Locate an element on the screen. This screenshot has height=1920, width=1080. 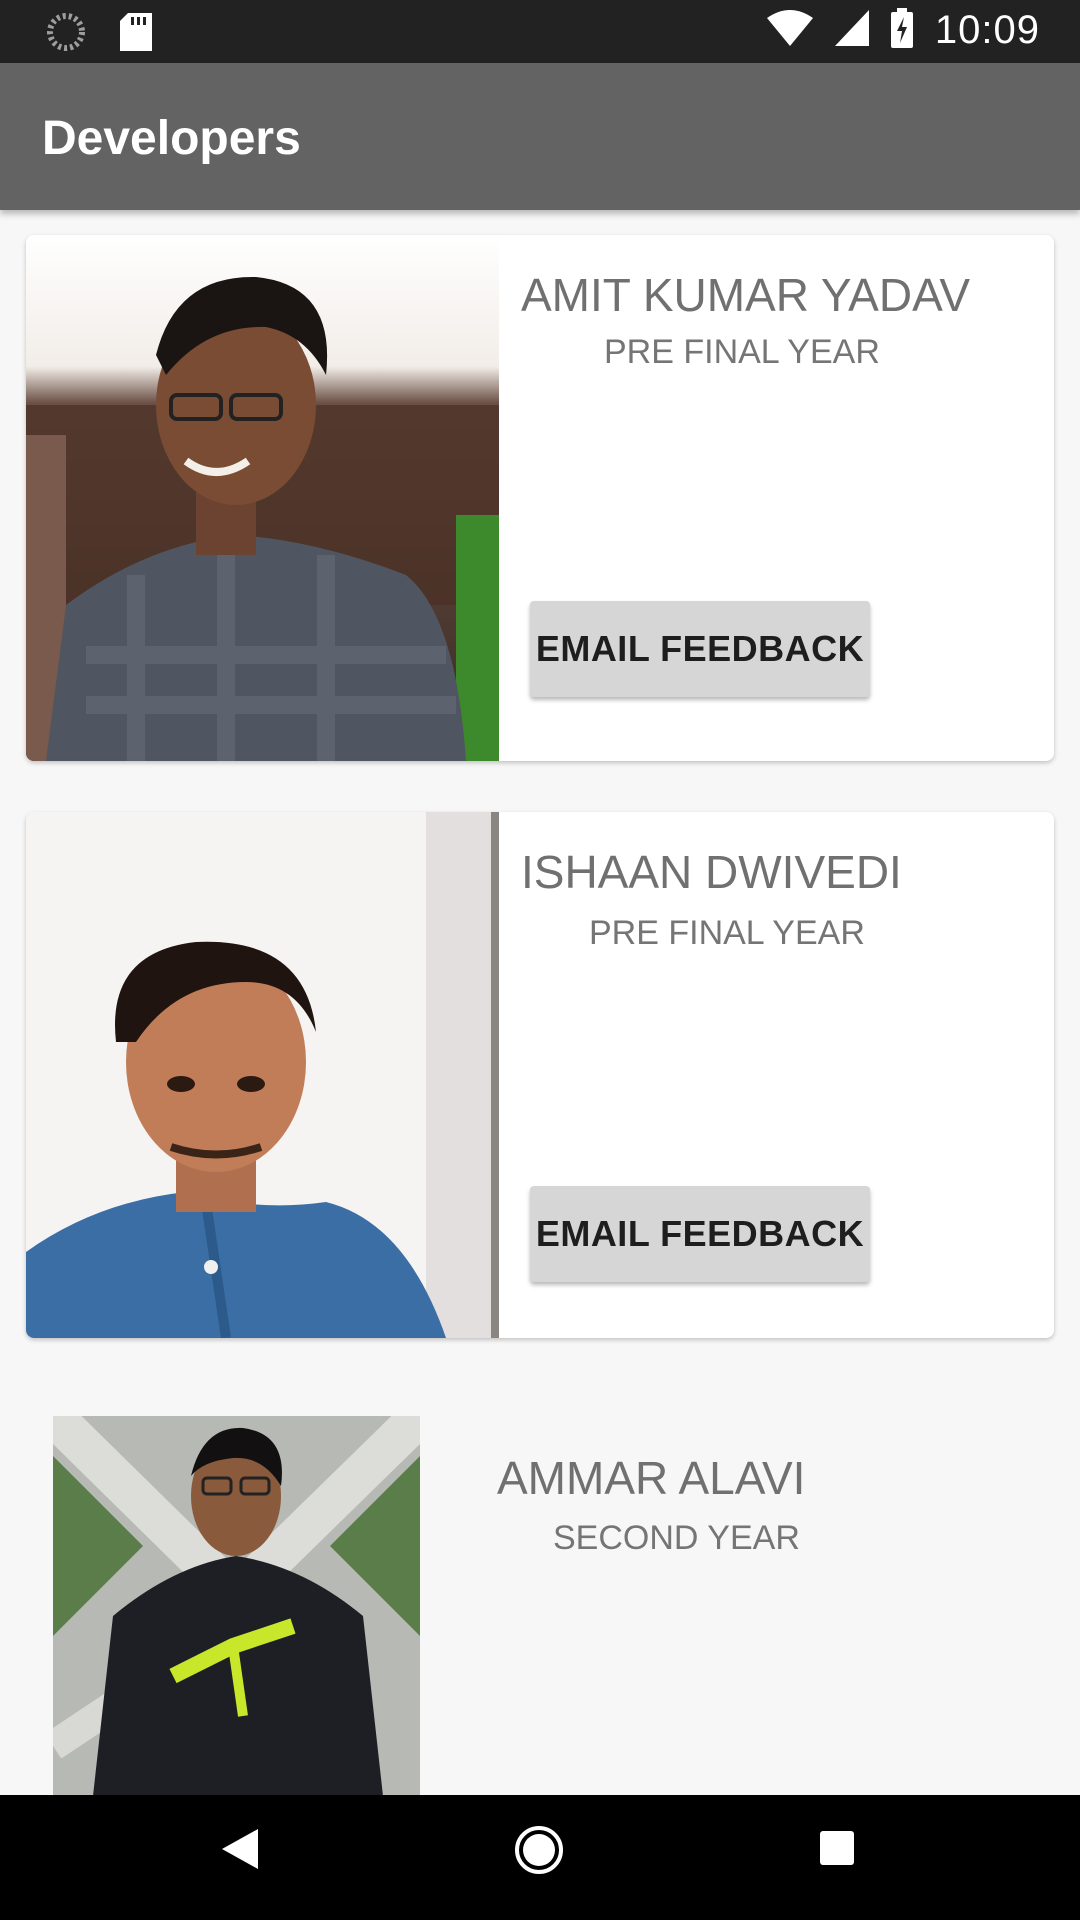
developer-name: AMMAR ALAVI is located at coordinates (651, 1478).